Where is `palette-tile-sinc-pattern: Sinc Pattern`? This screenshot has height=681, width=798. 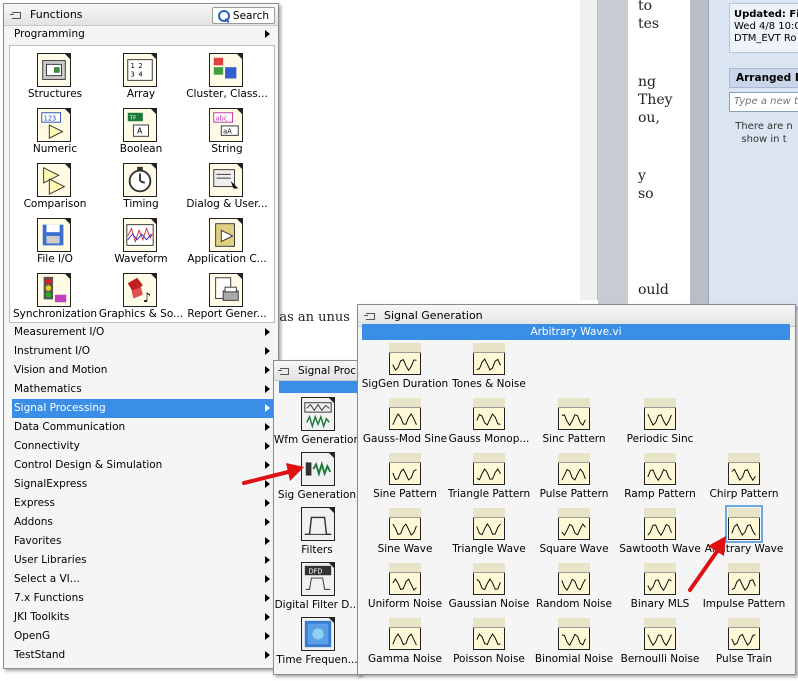 palette-tile-sinc-pattern: Sinc Pattern is located at coordinates (574, 425).